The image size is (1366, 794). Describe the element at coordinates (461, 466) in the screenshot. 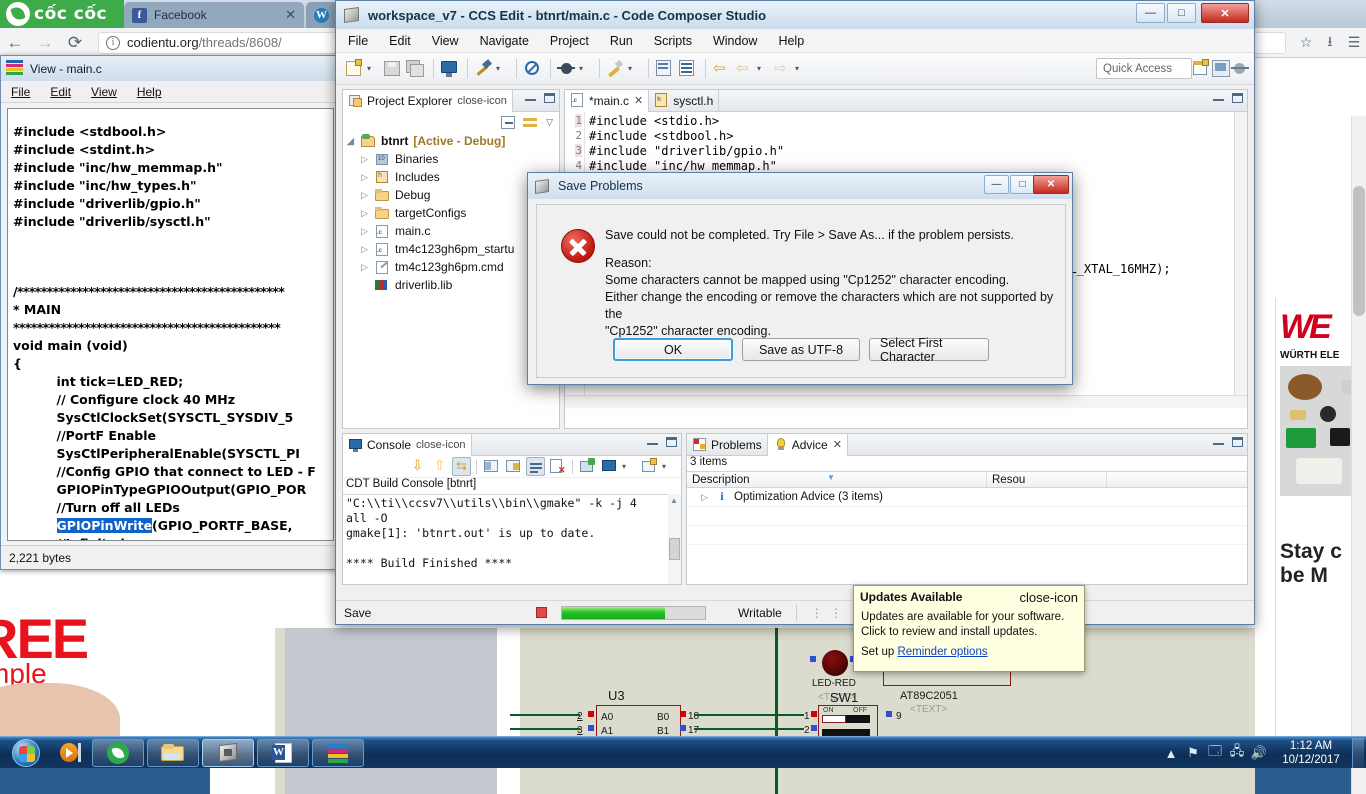

I see `scroll-lock-icon: ⇆` at that location.